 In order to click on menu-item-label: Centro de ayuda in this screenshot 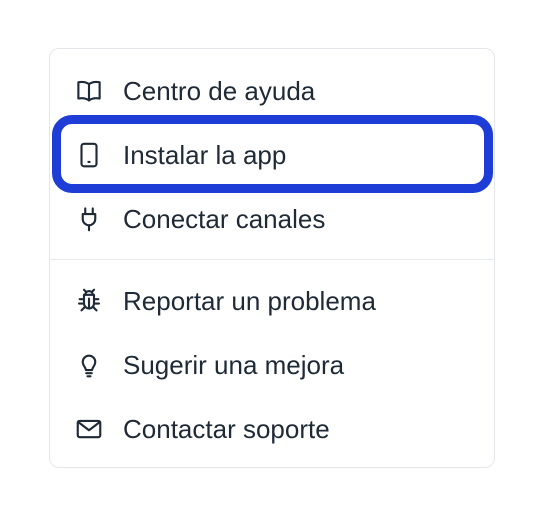, I will do `click(219, 91)`.